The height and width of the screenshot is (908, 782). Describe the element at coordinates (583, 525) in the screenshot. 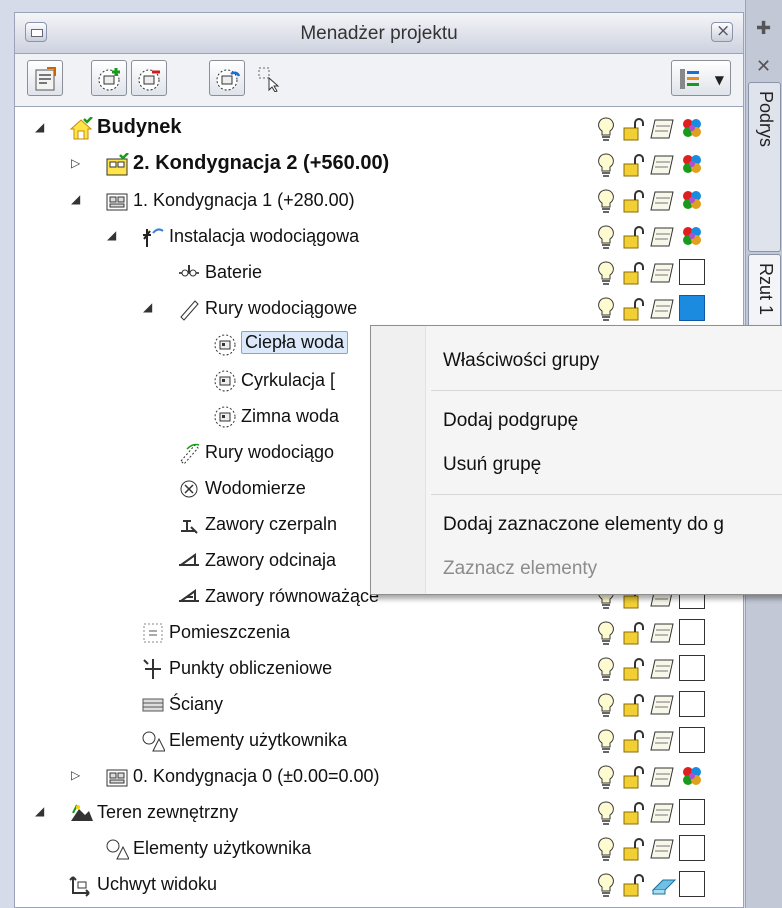

I see `menu-item-add-selected: Dodaj zaznaczone elementy do g` at that location.